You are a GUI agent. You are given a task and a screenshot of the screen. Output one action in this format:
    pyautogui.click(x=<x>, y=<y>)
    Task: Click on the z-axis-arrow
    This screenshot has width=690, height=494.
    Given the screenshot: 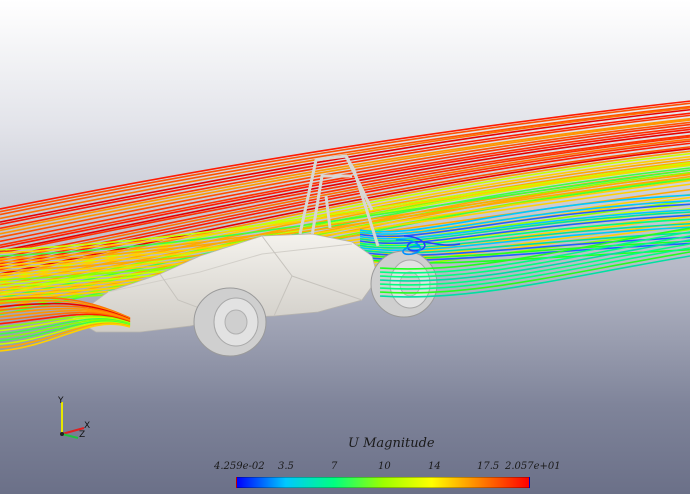 What is the action you would take?
    pyautogui.click(x=70, y=436)
    